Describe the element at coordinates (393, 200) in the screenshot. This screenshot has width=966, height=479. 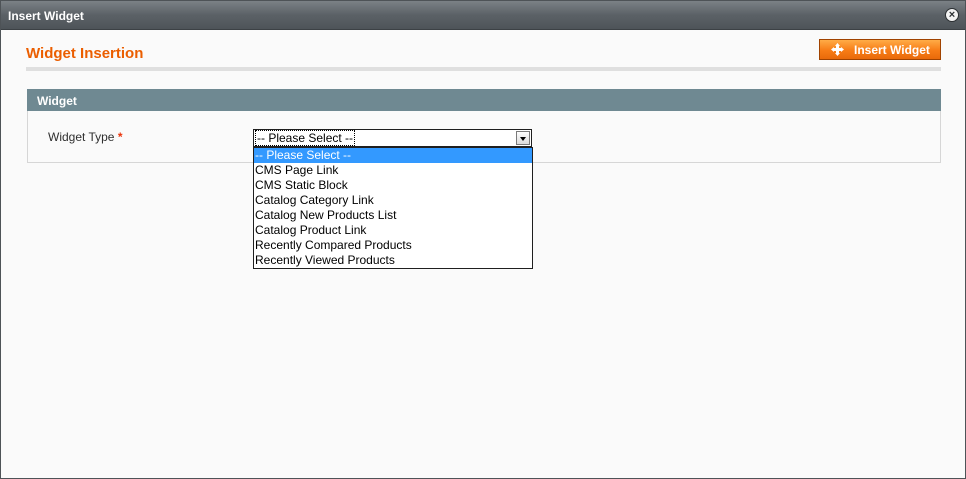
I see `dropdown-option: Catalog Category Link` at that location.